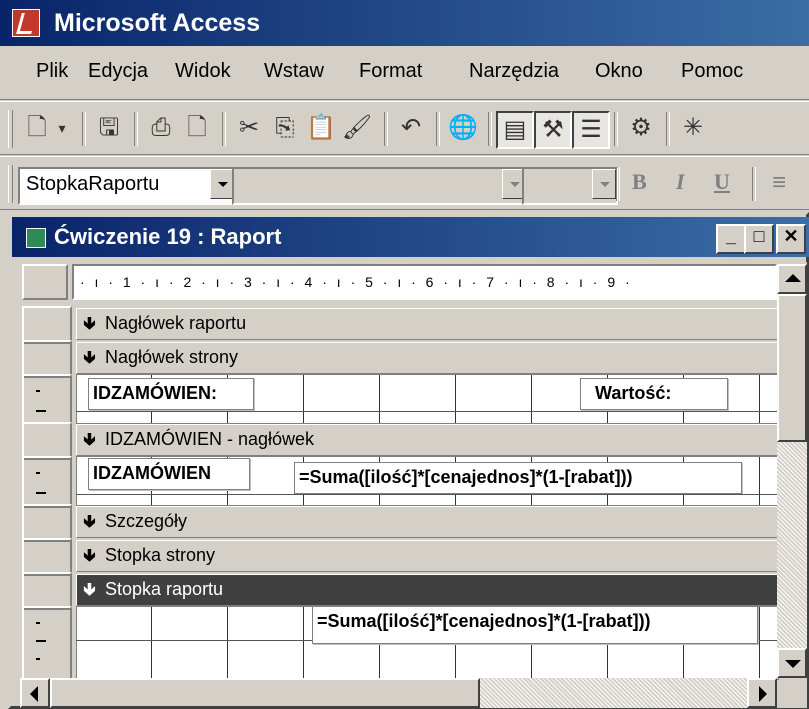 Image resolution: width=809 pixels, height=709 pixels. Describe the element at coordinates (62, 128) in the screenshot. I see `view-dropdown-icon: ▾` at that location.